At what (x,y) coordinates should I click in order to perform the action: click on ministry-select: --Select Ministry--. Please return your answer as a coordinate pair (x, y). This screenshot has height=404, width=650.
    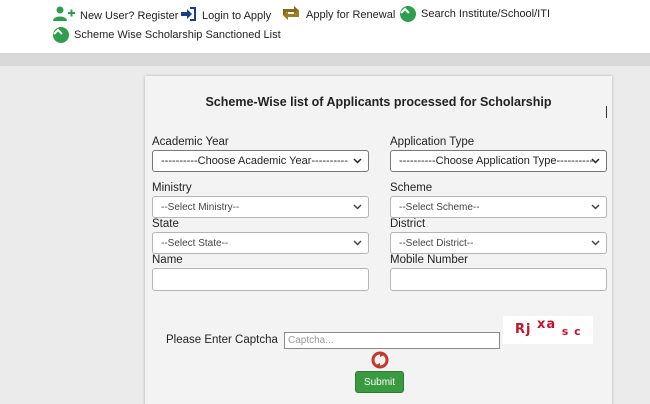
    Looking at the image, I should click on (260, 207).